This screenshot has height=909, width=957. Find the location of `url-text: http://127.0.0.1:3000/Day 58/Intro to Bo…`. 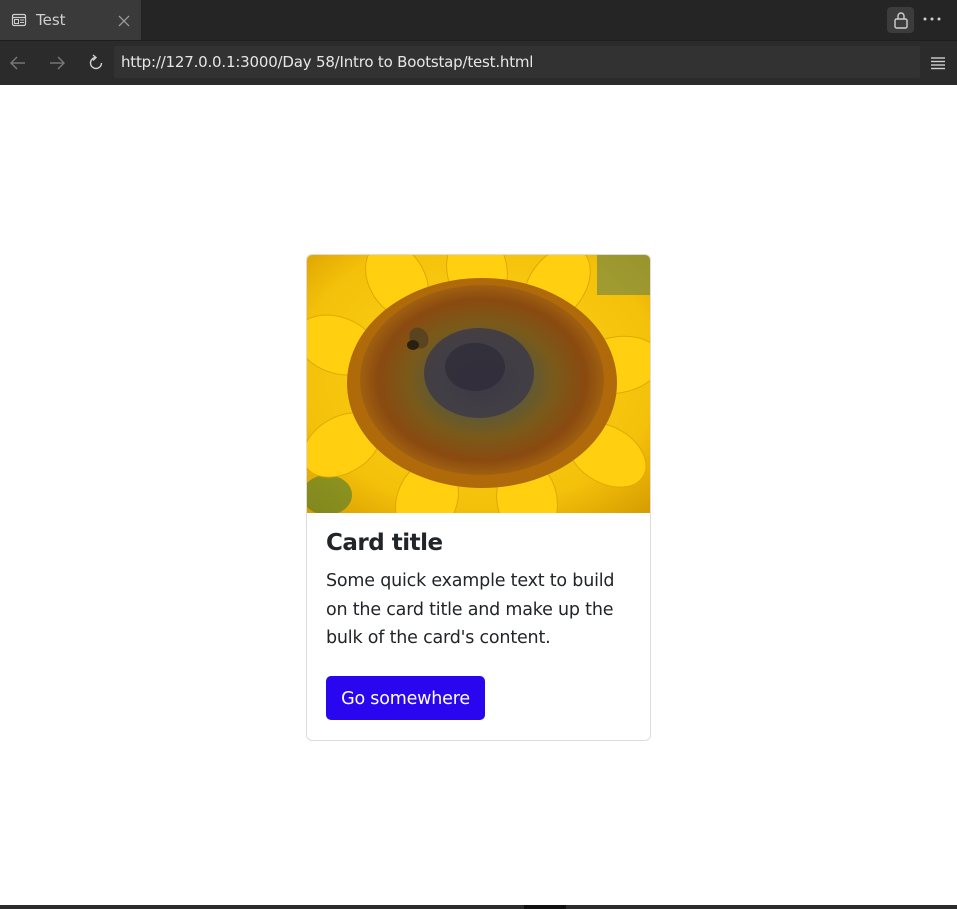

url-text: http://127.0.0.1:3000/Day 58/Intro to Bo… is located at coordinates (327, 62).